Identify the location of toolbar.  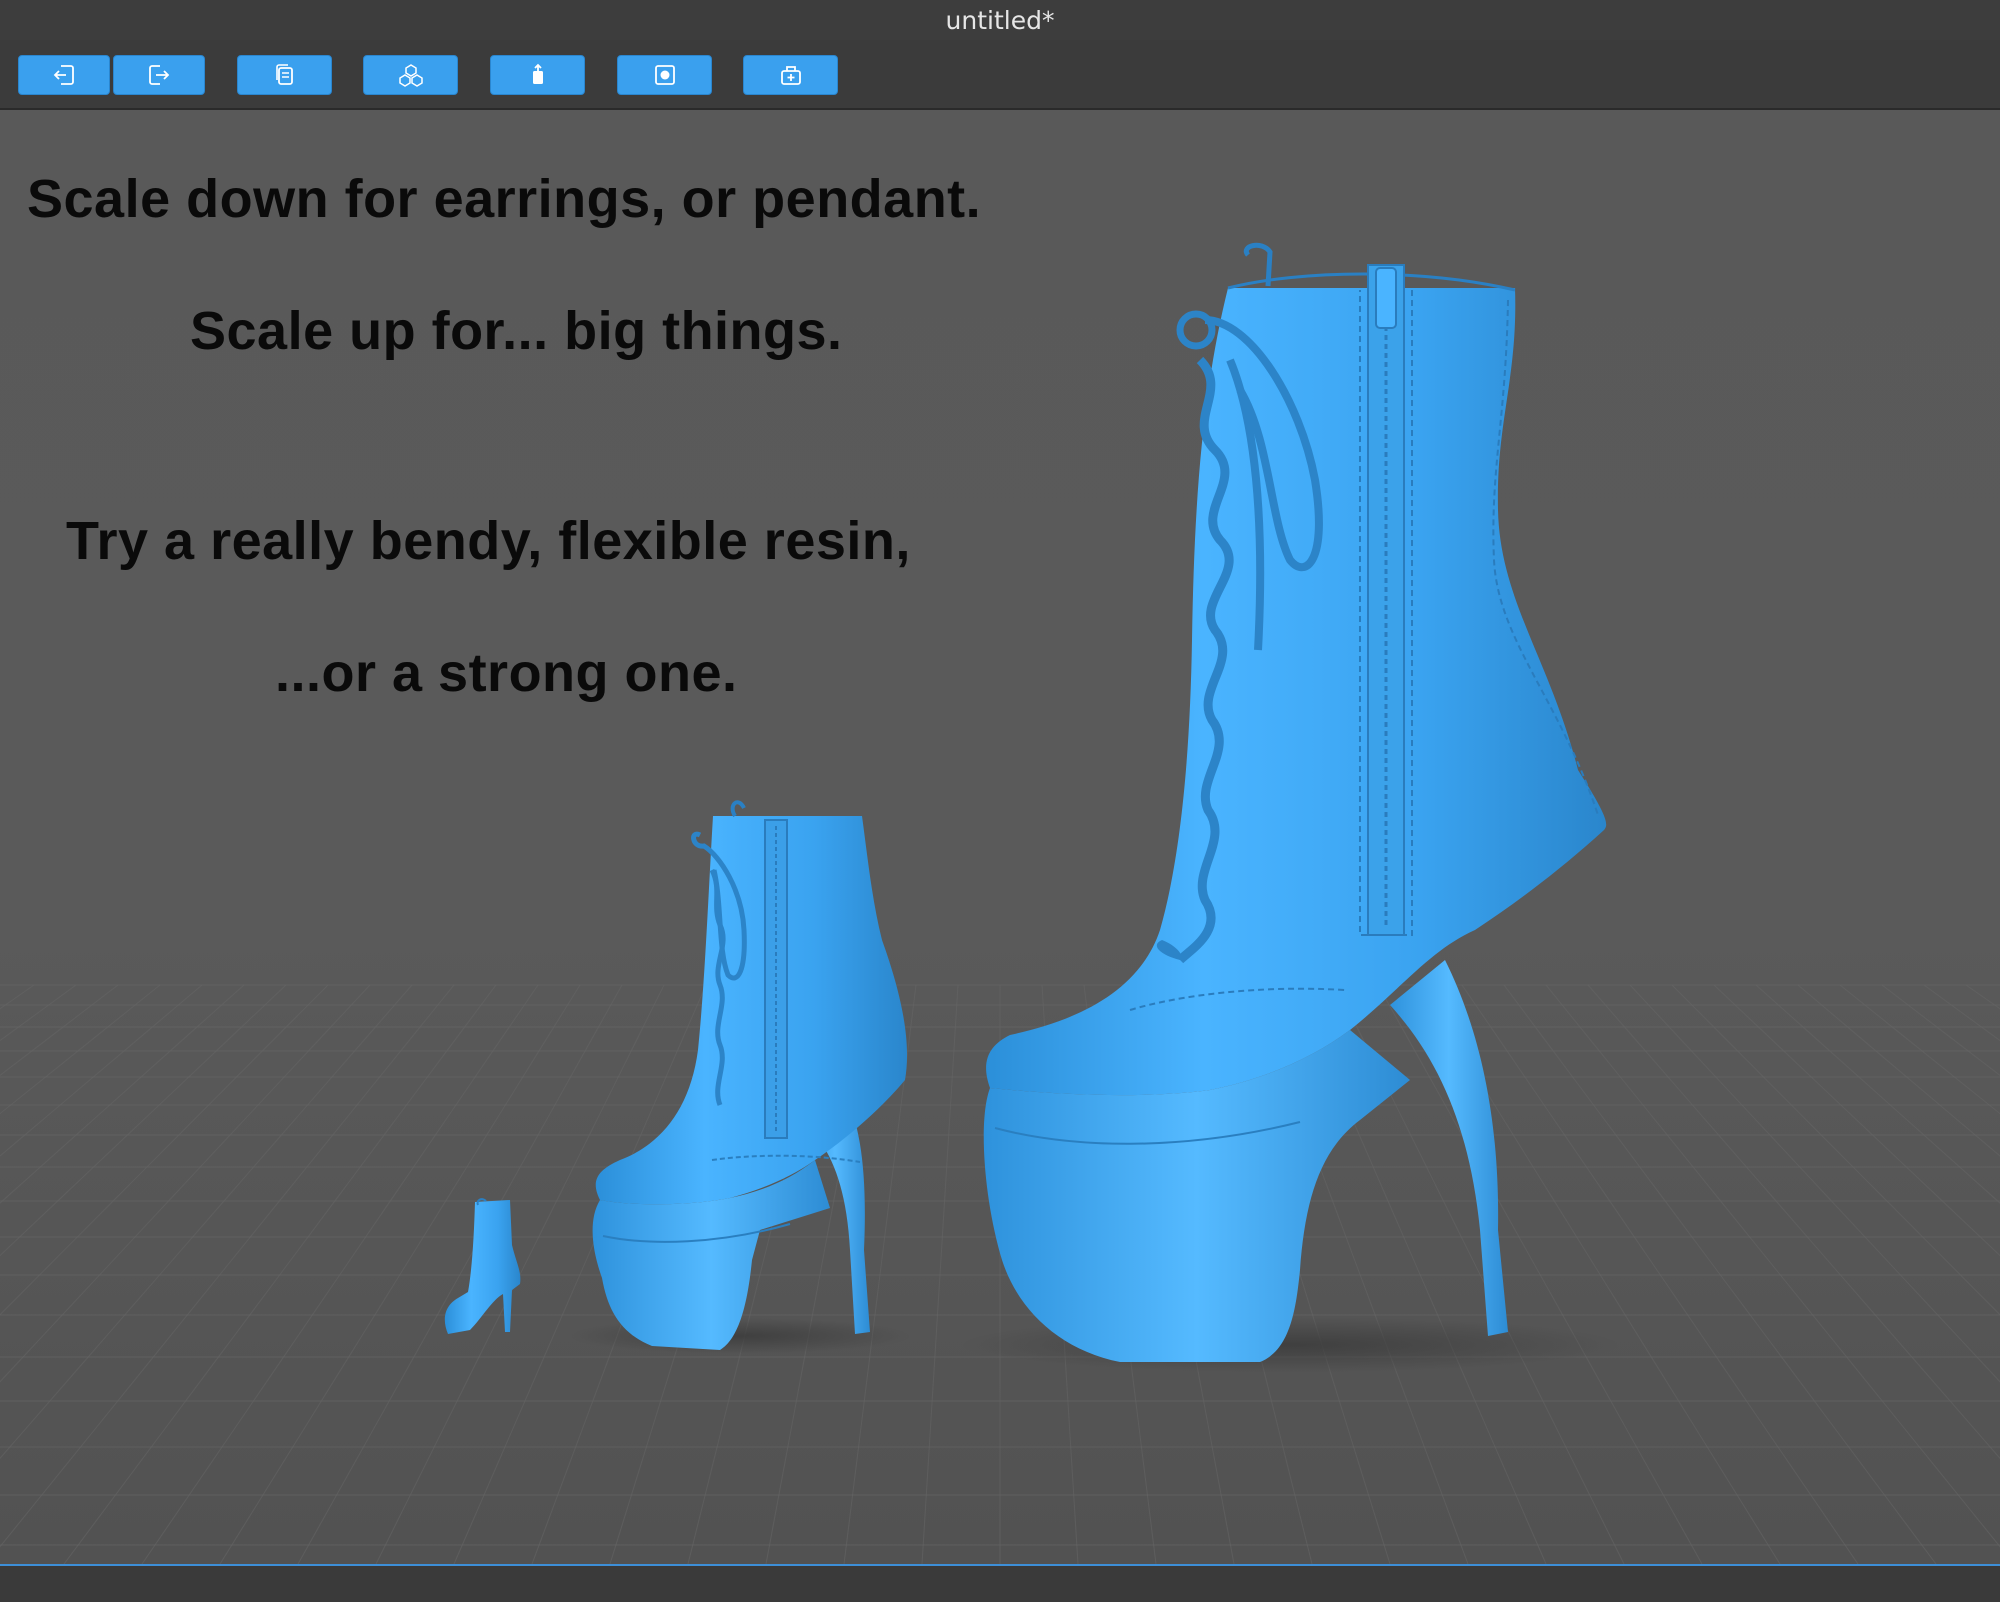
(1000, 75).